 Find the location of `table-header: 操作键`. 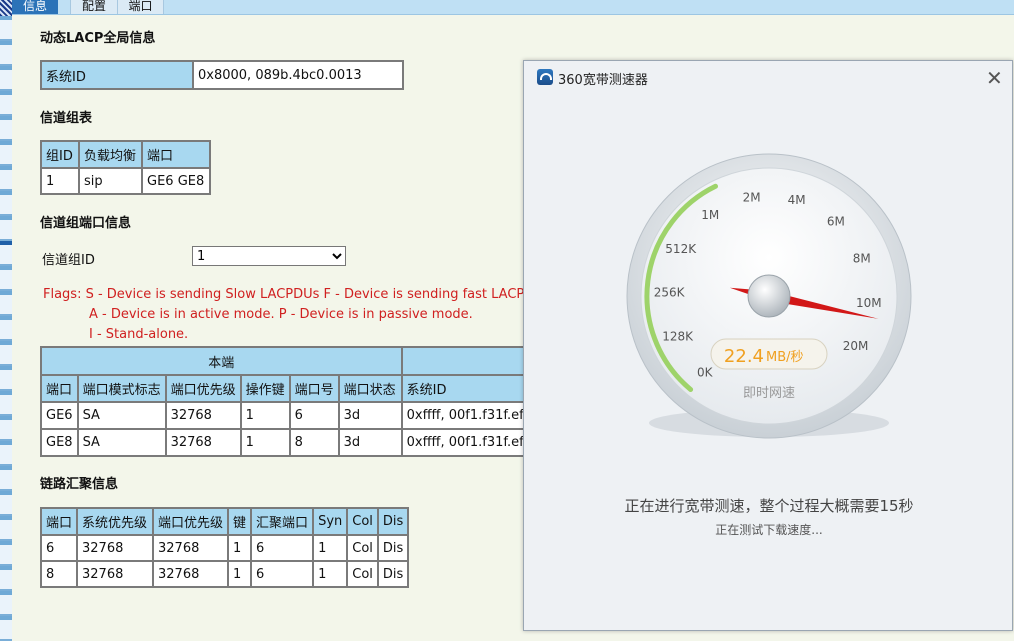

table-header: 操作键 is located at coordinates (265, 388).